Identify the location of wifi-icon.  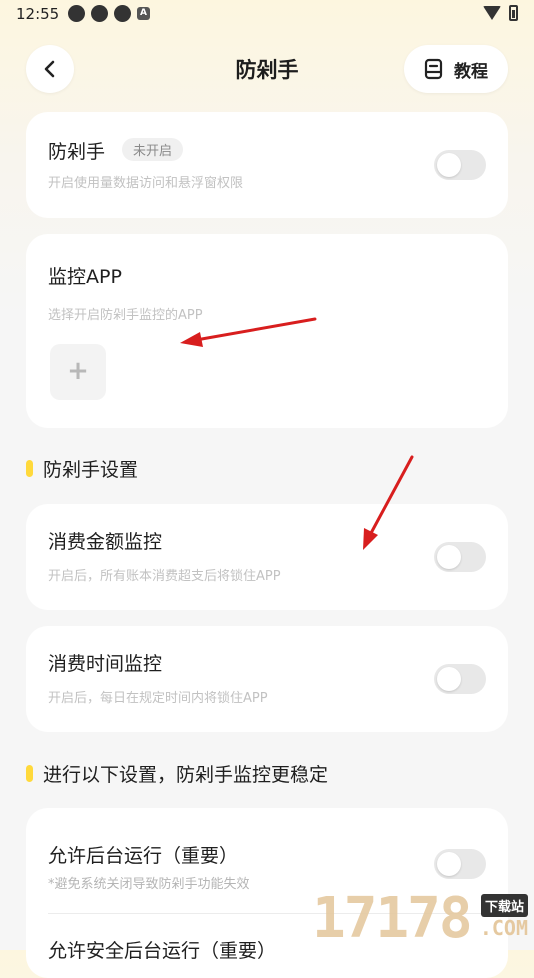
(492, 13).